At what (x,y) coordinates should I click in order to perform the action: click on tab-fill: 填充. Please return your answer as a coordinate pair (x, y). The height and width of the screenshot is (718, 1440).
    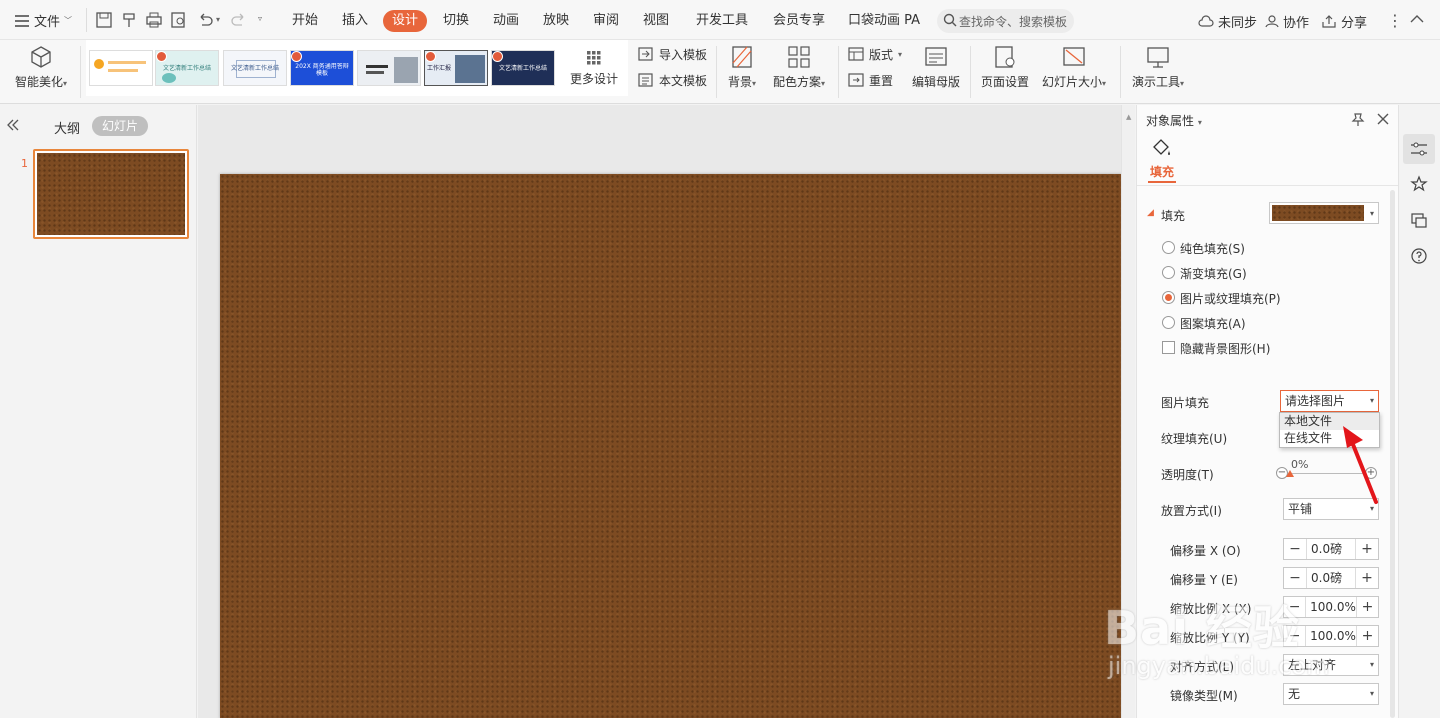
    Looking at the image, I should click on (1162, 171).